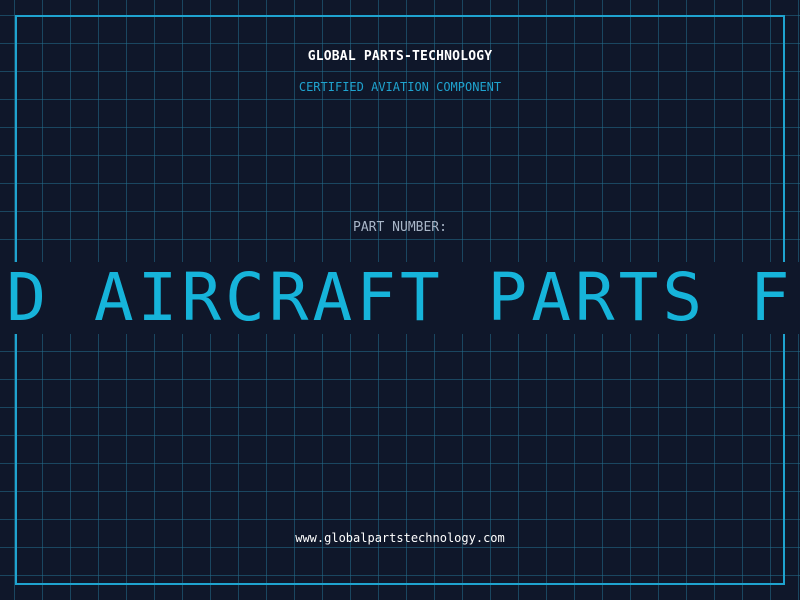 This screenshot has width=800, height=600. Describe the element at coordinates (400, 538) in the screenshot. I see `website-url: www.globalpartstechnology.com` at that location.